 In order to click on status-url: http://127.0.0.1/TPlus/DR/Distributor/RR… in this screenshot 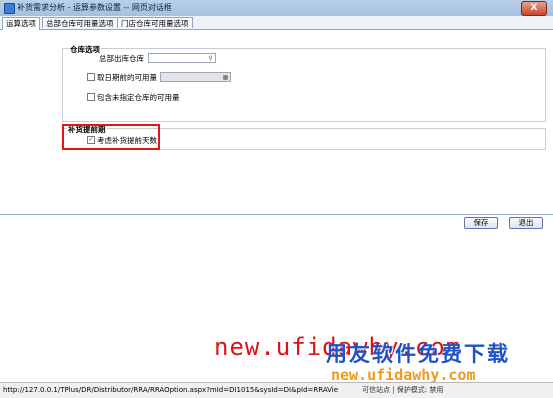, I will do `click(171, 390)`.